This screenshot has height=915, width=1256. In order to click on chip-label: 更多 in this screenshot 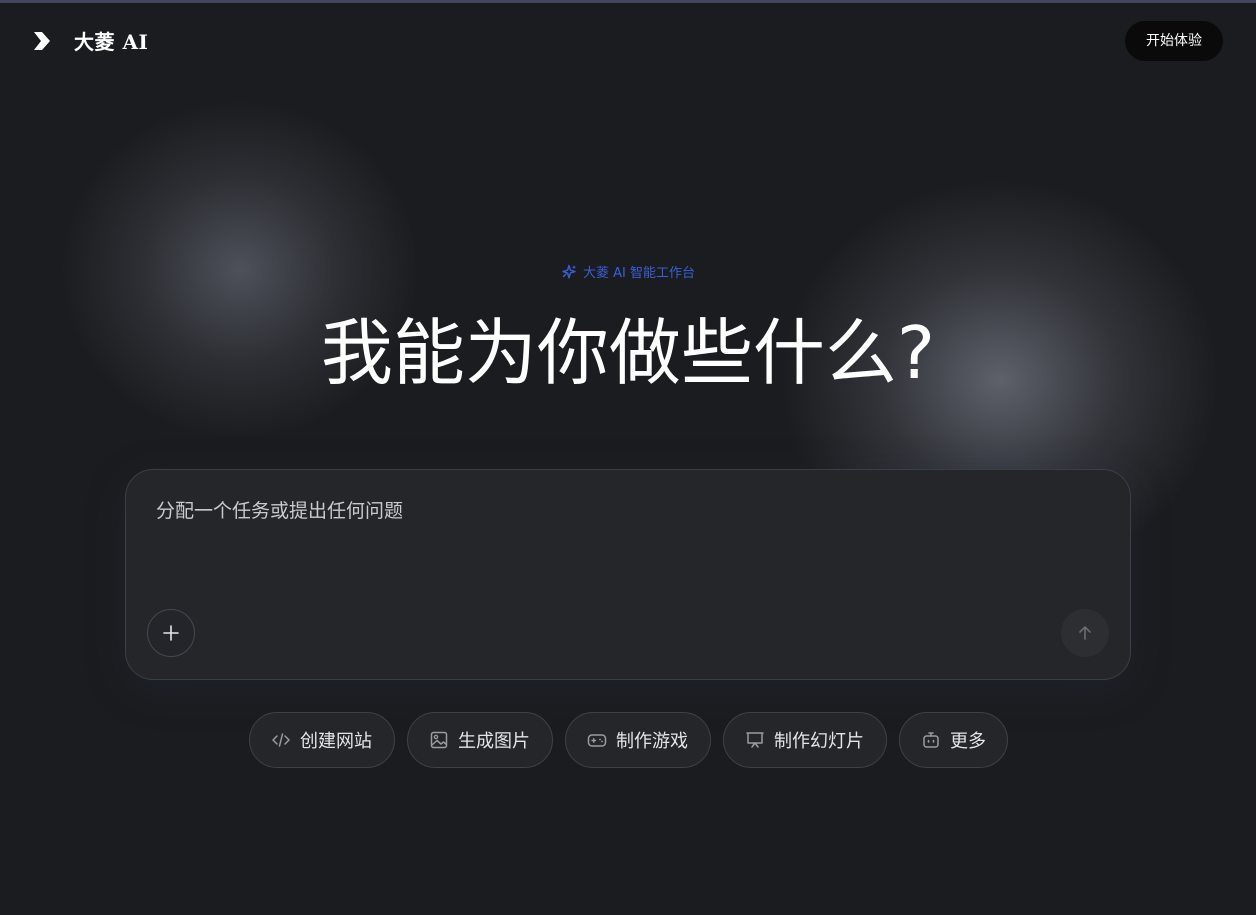, I will do `click(968, 741)`.